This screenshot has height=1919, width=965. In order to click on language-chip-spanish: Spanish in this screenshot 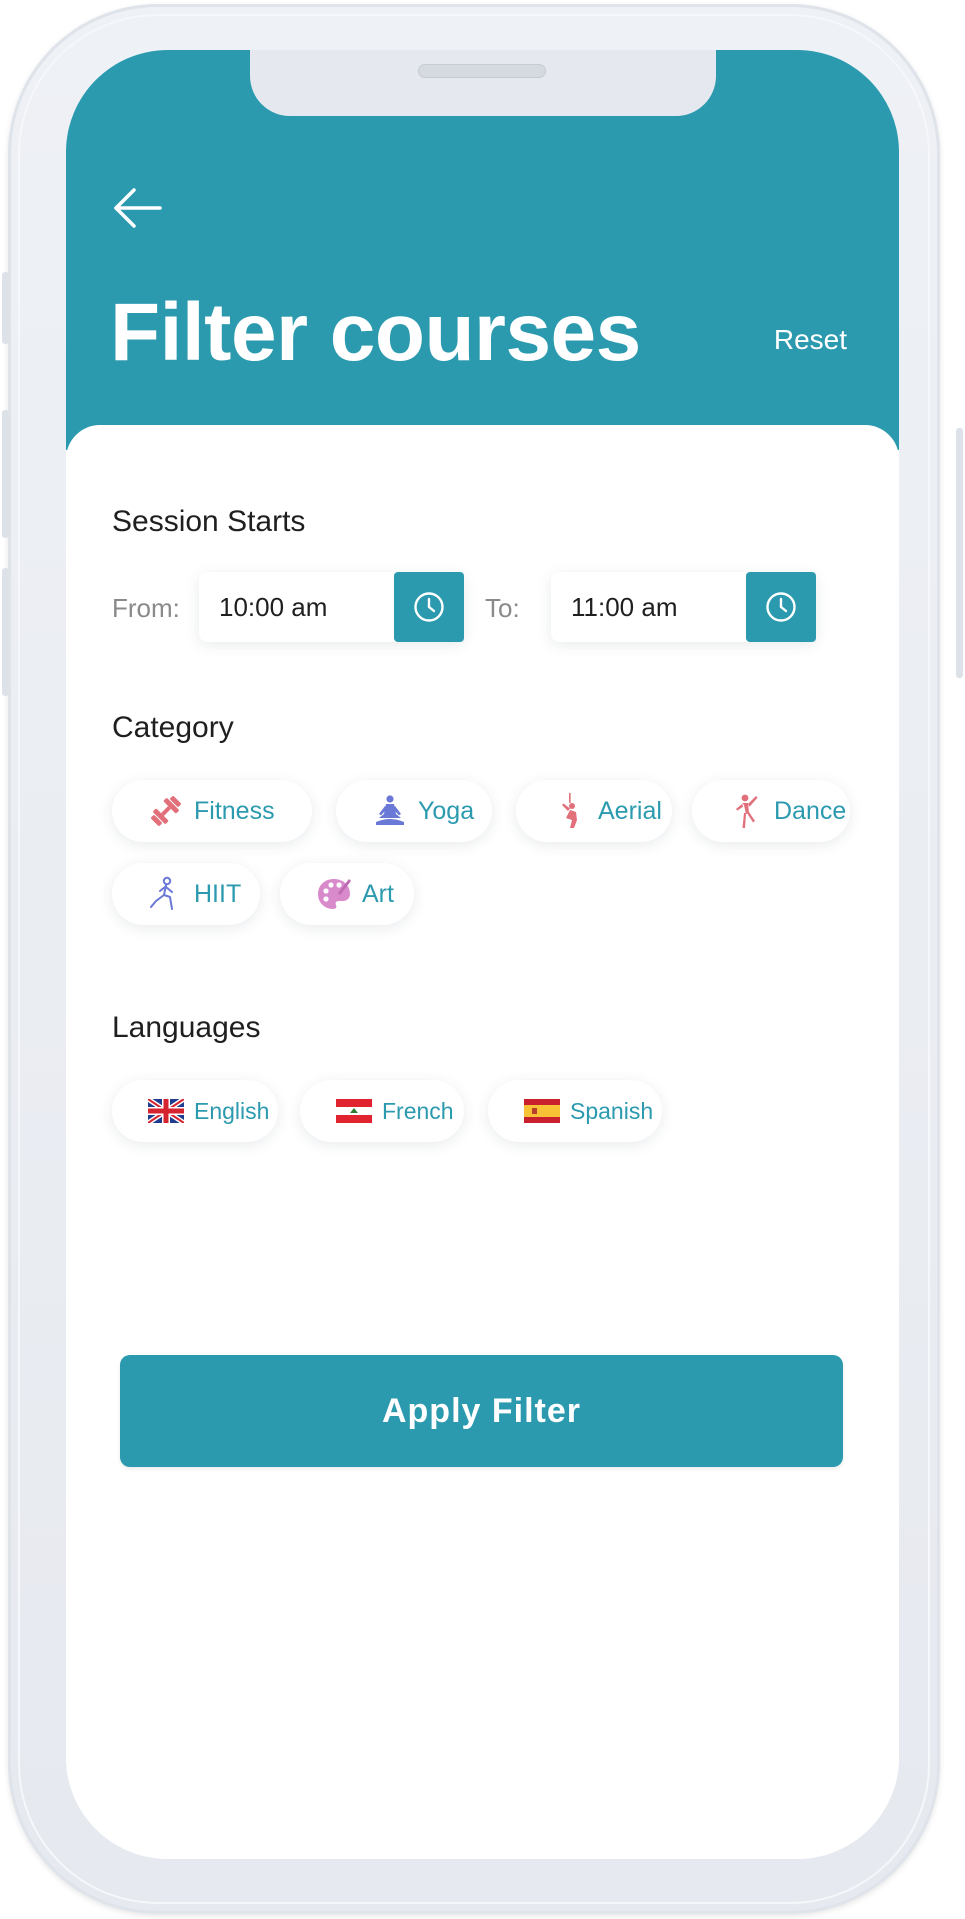, I will do `click(575, 1111)`.